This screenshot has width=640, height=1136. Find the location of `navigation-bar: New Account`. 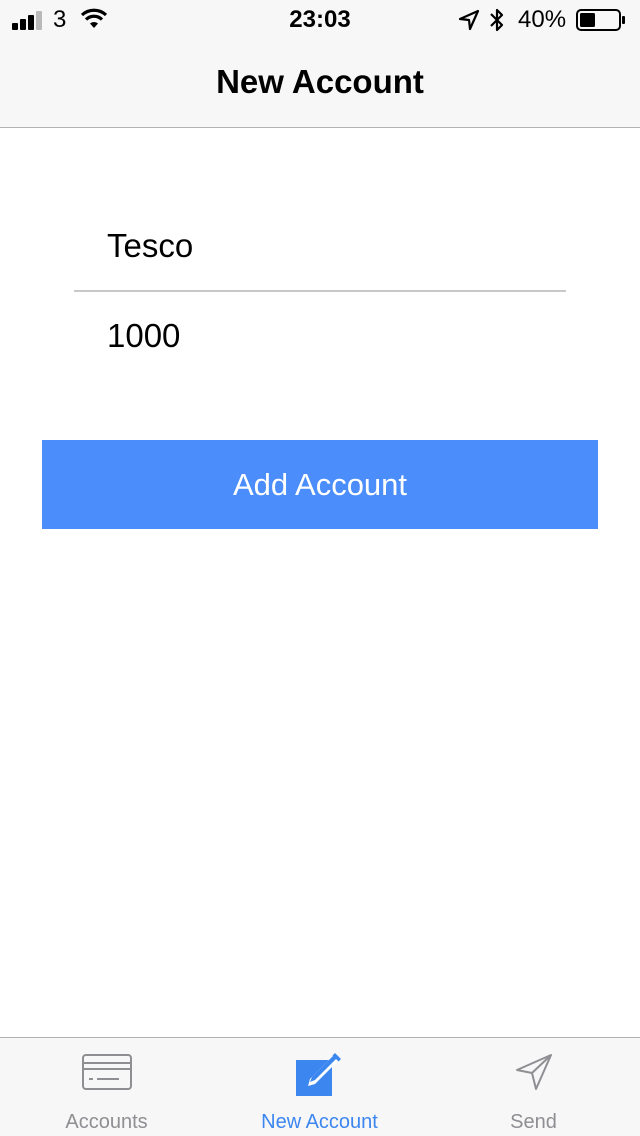

navigation-bar: New Account is located at coordinates (320, 84).